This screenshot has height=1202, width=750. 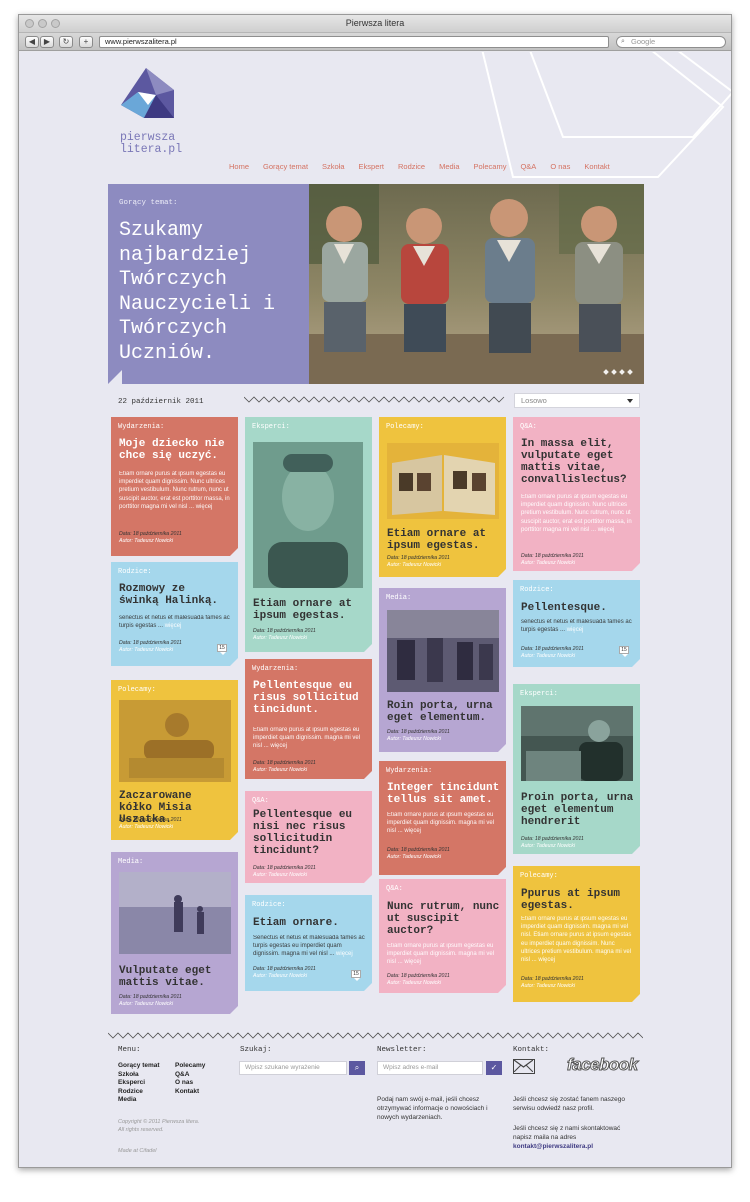 What do you see at coordinates (537, 590) in the screenshot?
I see `card-category: Rodzice:` at bounding box center [537, 590].